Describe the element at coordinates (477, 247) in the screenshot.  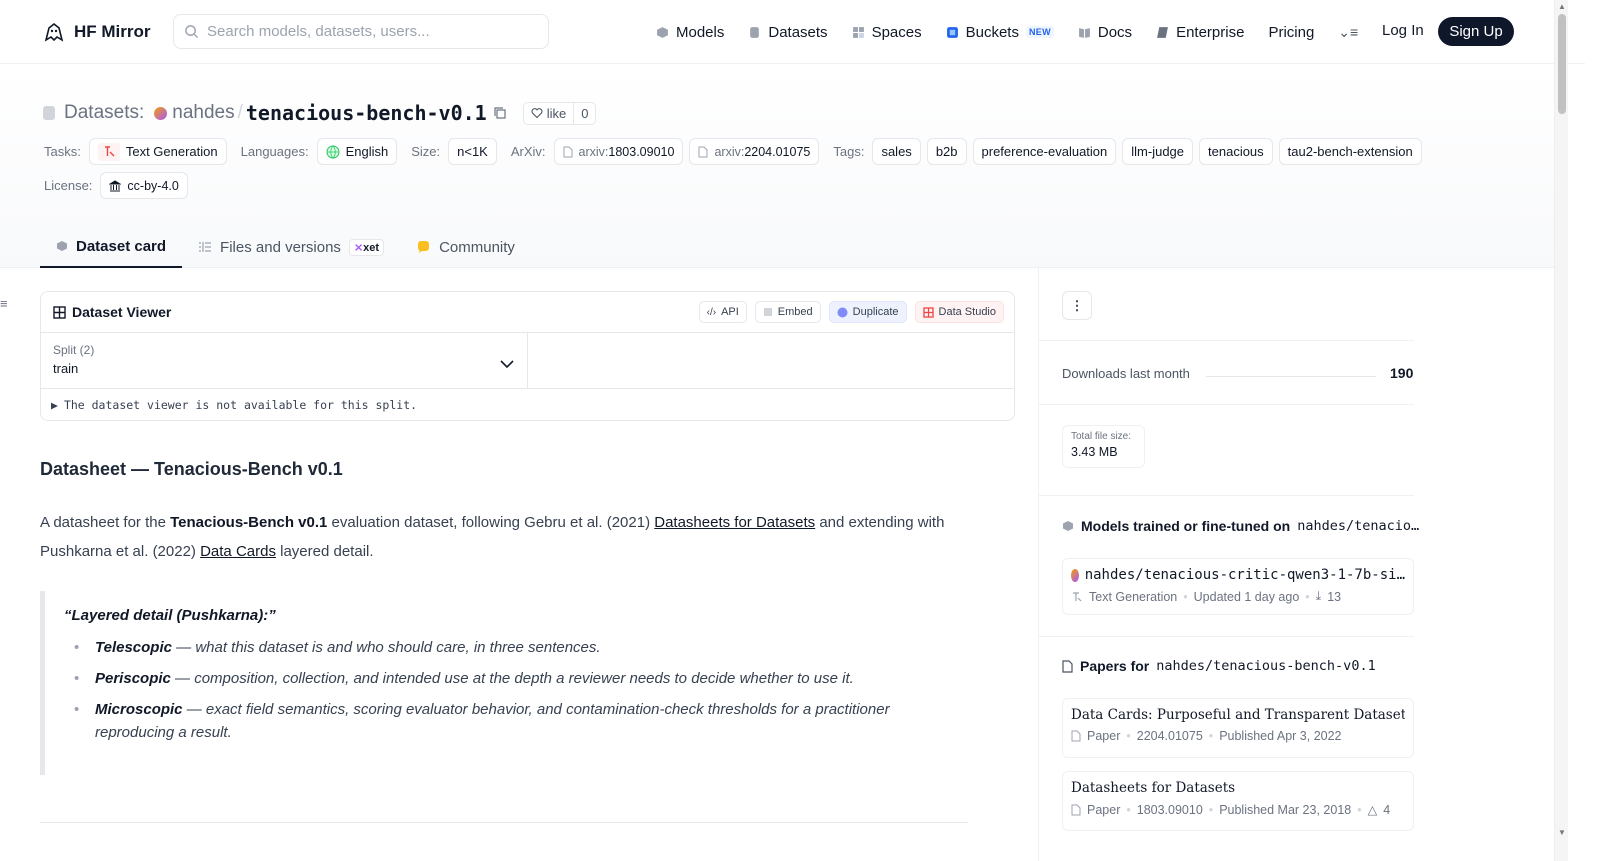
I see `tab-label: Community` at that location.